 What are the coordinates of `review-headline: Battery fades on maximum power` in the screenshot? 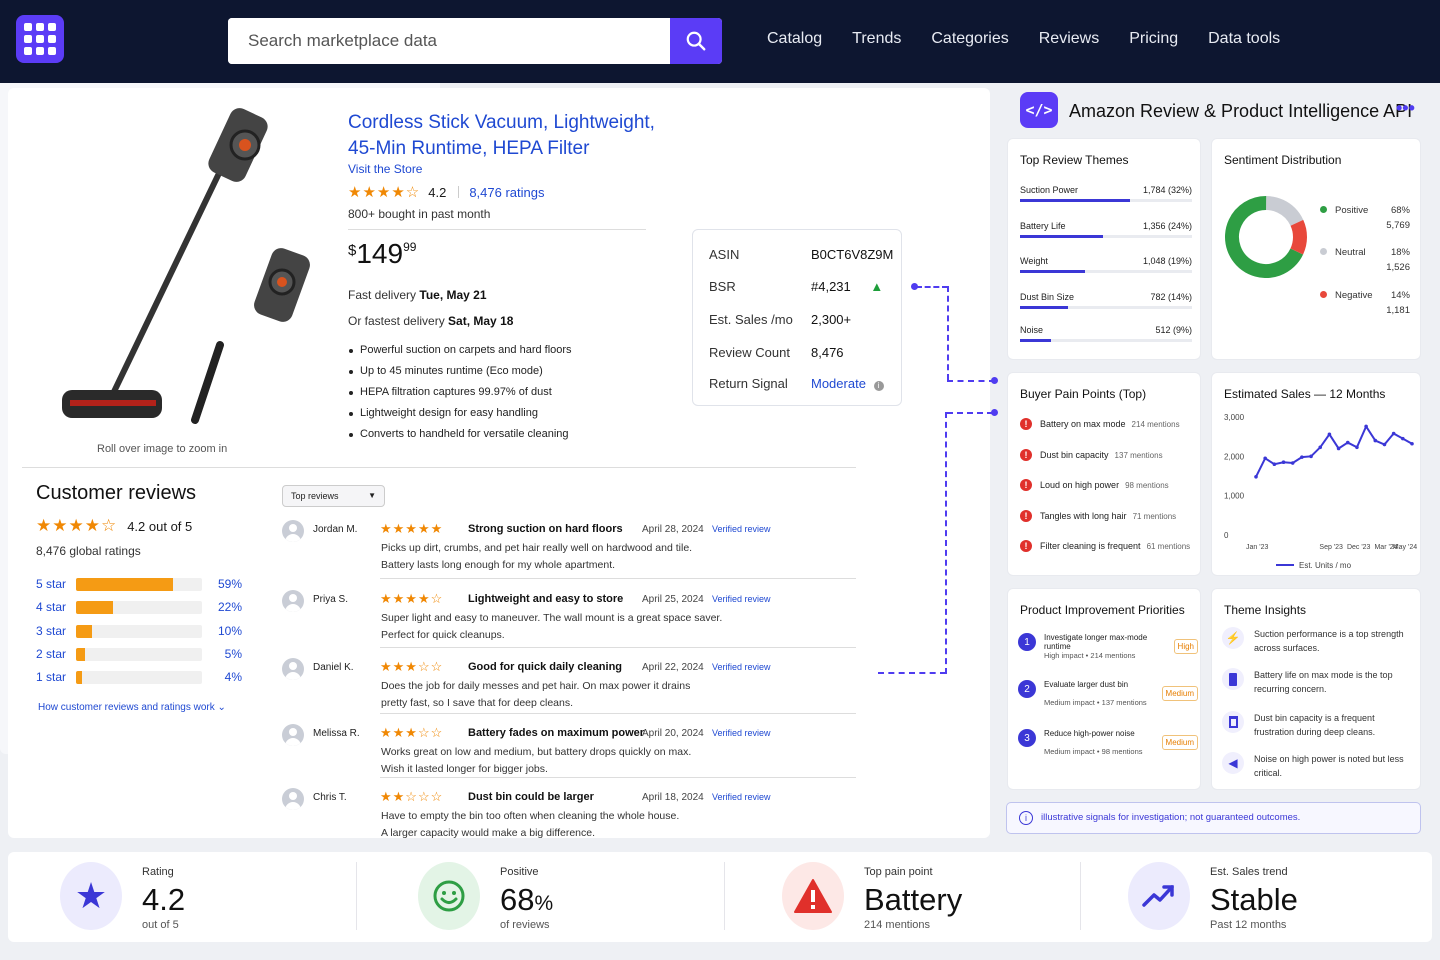 It's located at (556, 733).